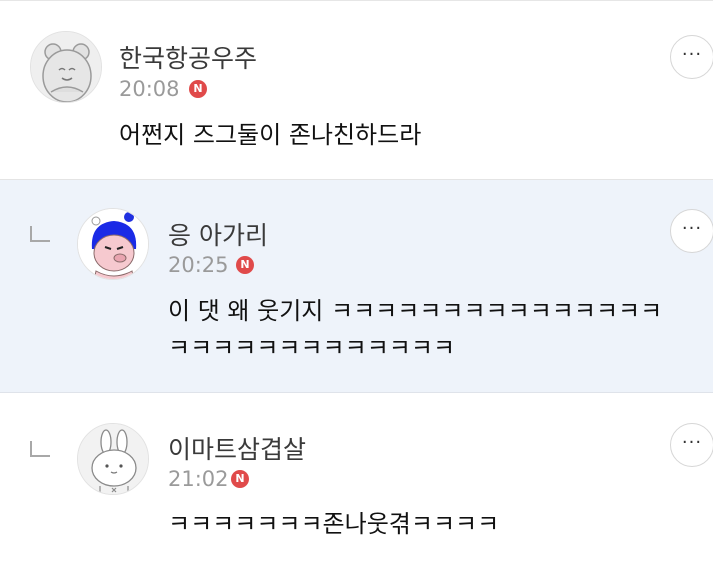 The image size is (713, 566). What do you see at coordinates (270, 135) in the screenshot?
I see `comment-text: 어쩐지 즈그둘이 존나친하드라` at bounding box center [270, 135].